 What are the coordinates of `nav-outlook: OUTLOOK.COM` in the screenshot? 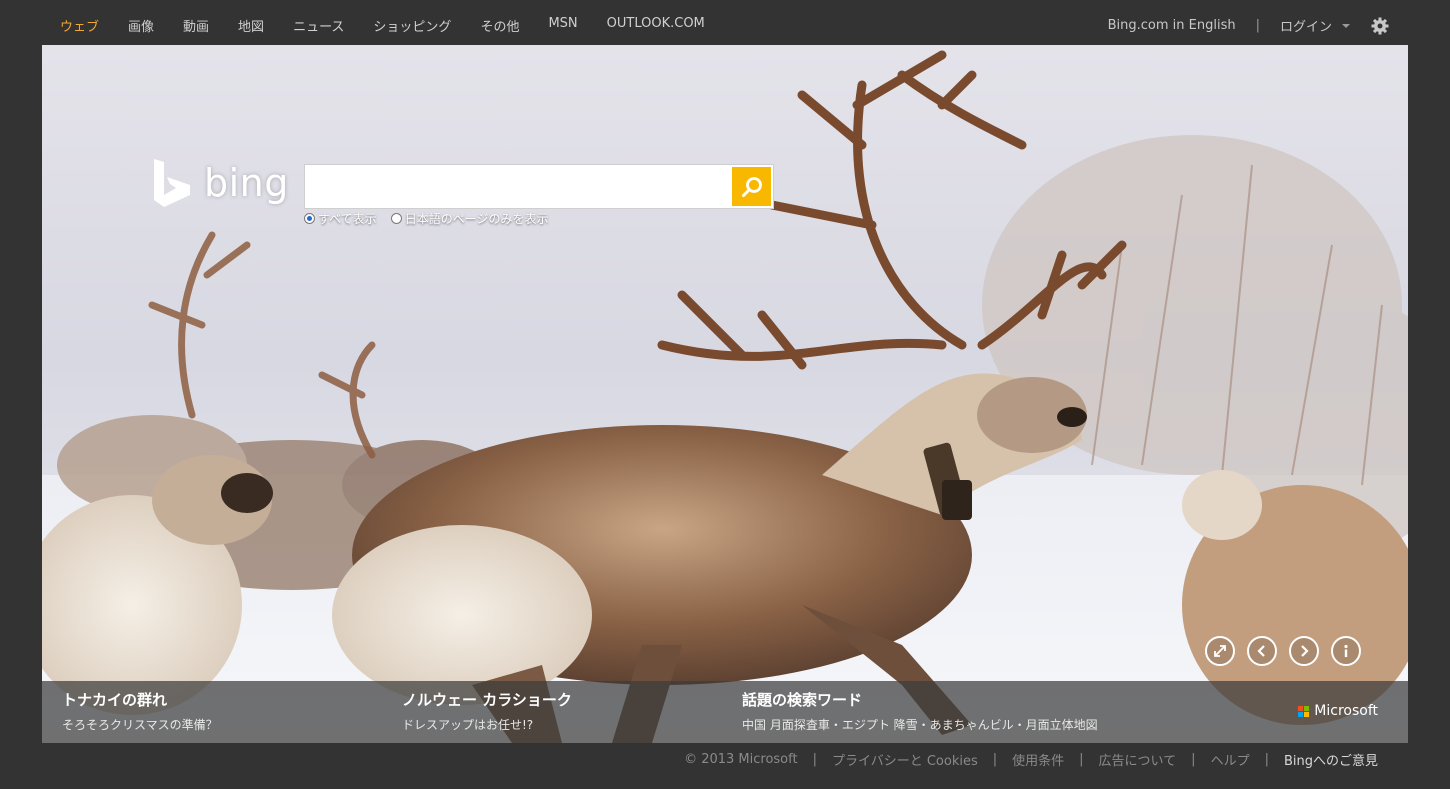 It's located at (656, 25).